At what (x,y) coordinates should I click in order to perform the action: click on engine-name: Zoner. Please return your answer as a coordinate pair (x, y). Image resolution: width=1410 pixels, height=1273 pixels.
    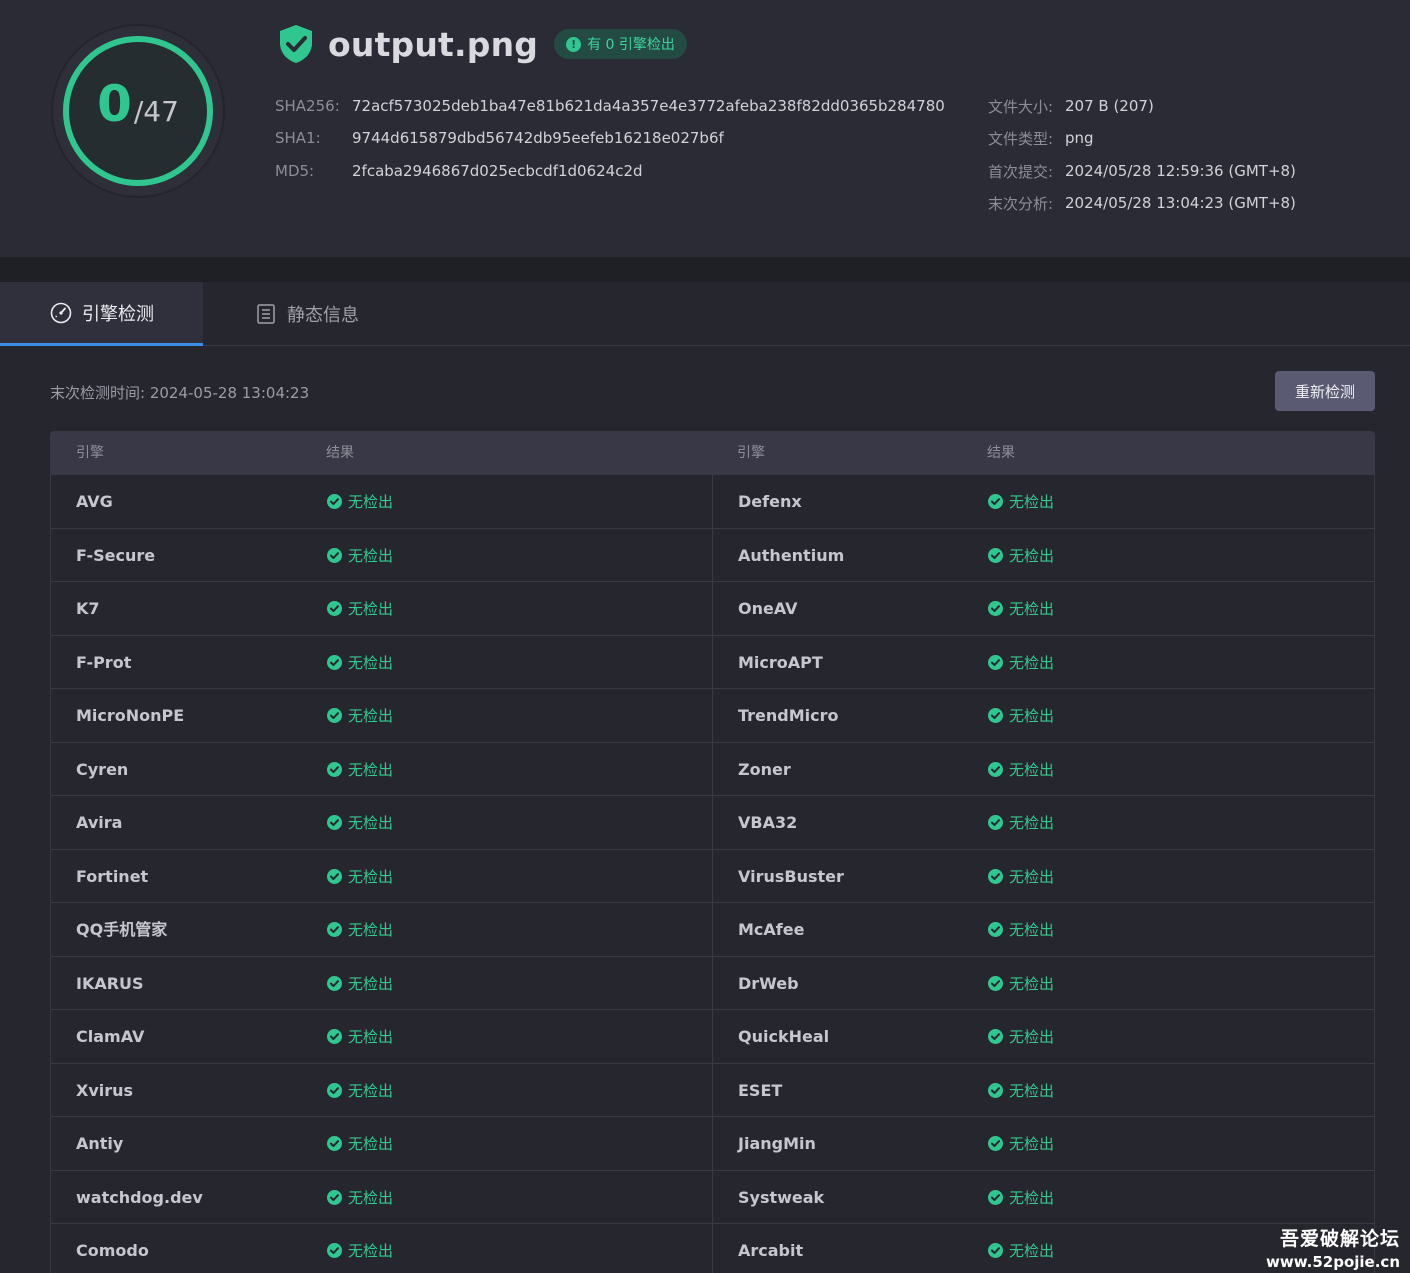
    Looking at the image, I should click on (764, 769).